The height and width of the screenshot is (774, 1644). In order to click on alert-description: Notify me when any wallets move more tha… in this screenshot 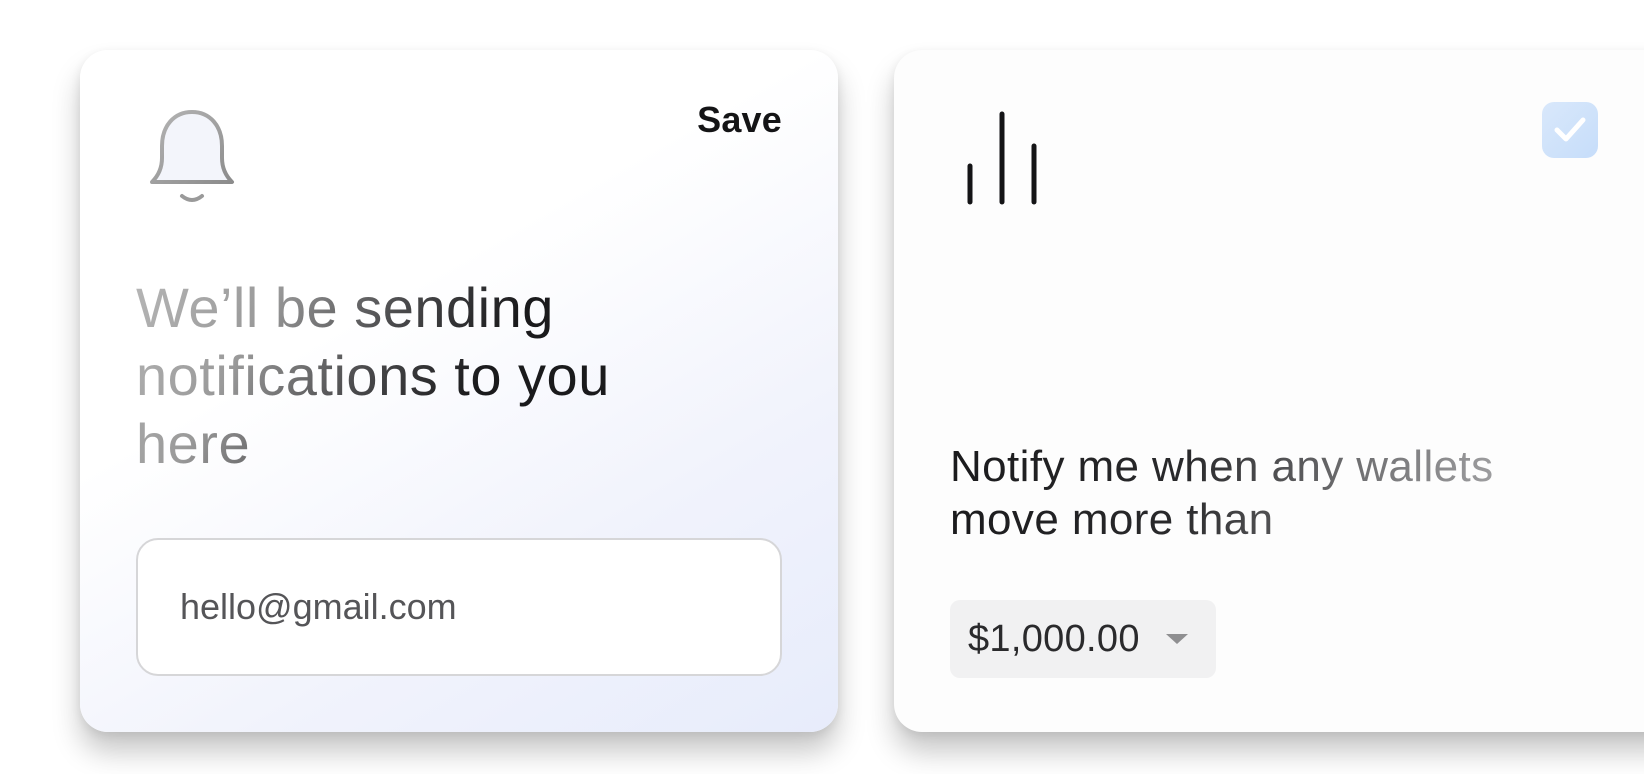, I will do `click(1260, 493)`.